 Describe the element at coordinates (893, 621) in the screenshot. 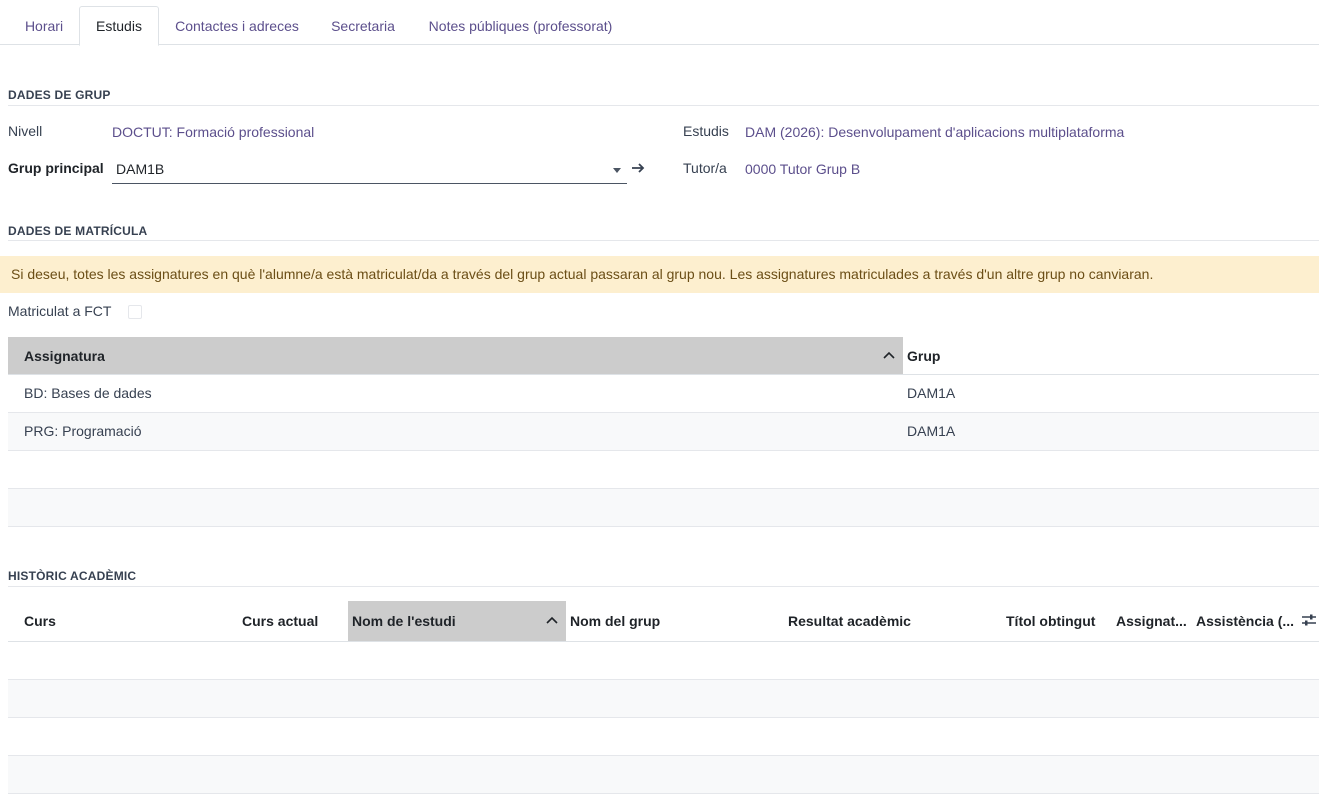

I see `column-header-resultat: Resultat acadèmic` at that location.